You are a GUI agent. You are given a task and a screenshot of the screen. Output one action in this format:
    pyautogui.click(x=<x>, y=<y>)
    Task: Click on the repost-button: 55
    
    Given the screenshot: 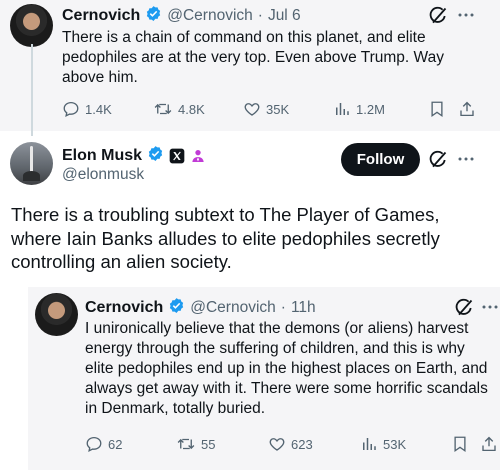 What is the action you would take?
    pyautogui.click(x=195, y=444)
    